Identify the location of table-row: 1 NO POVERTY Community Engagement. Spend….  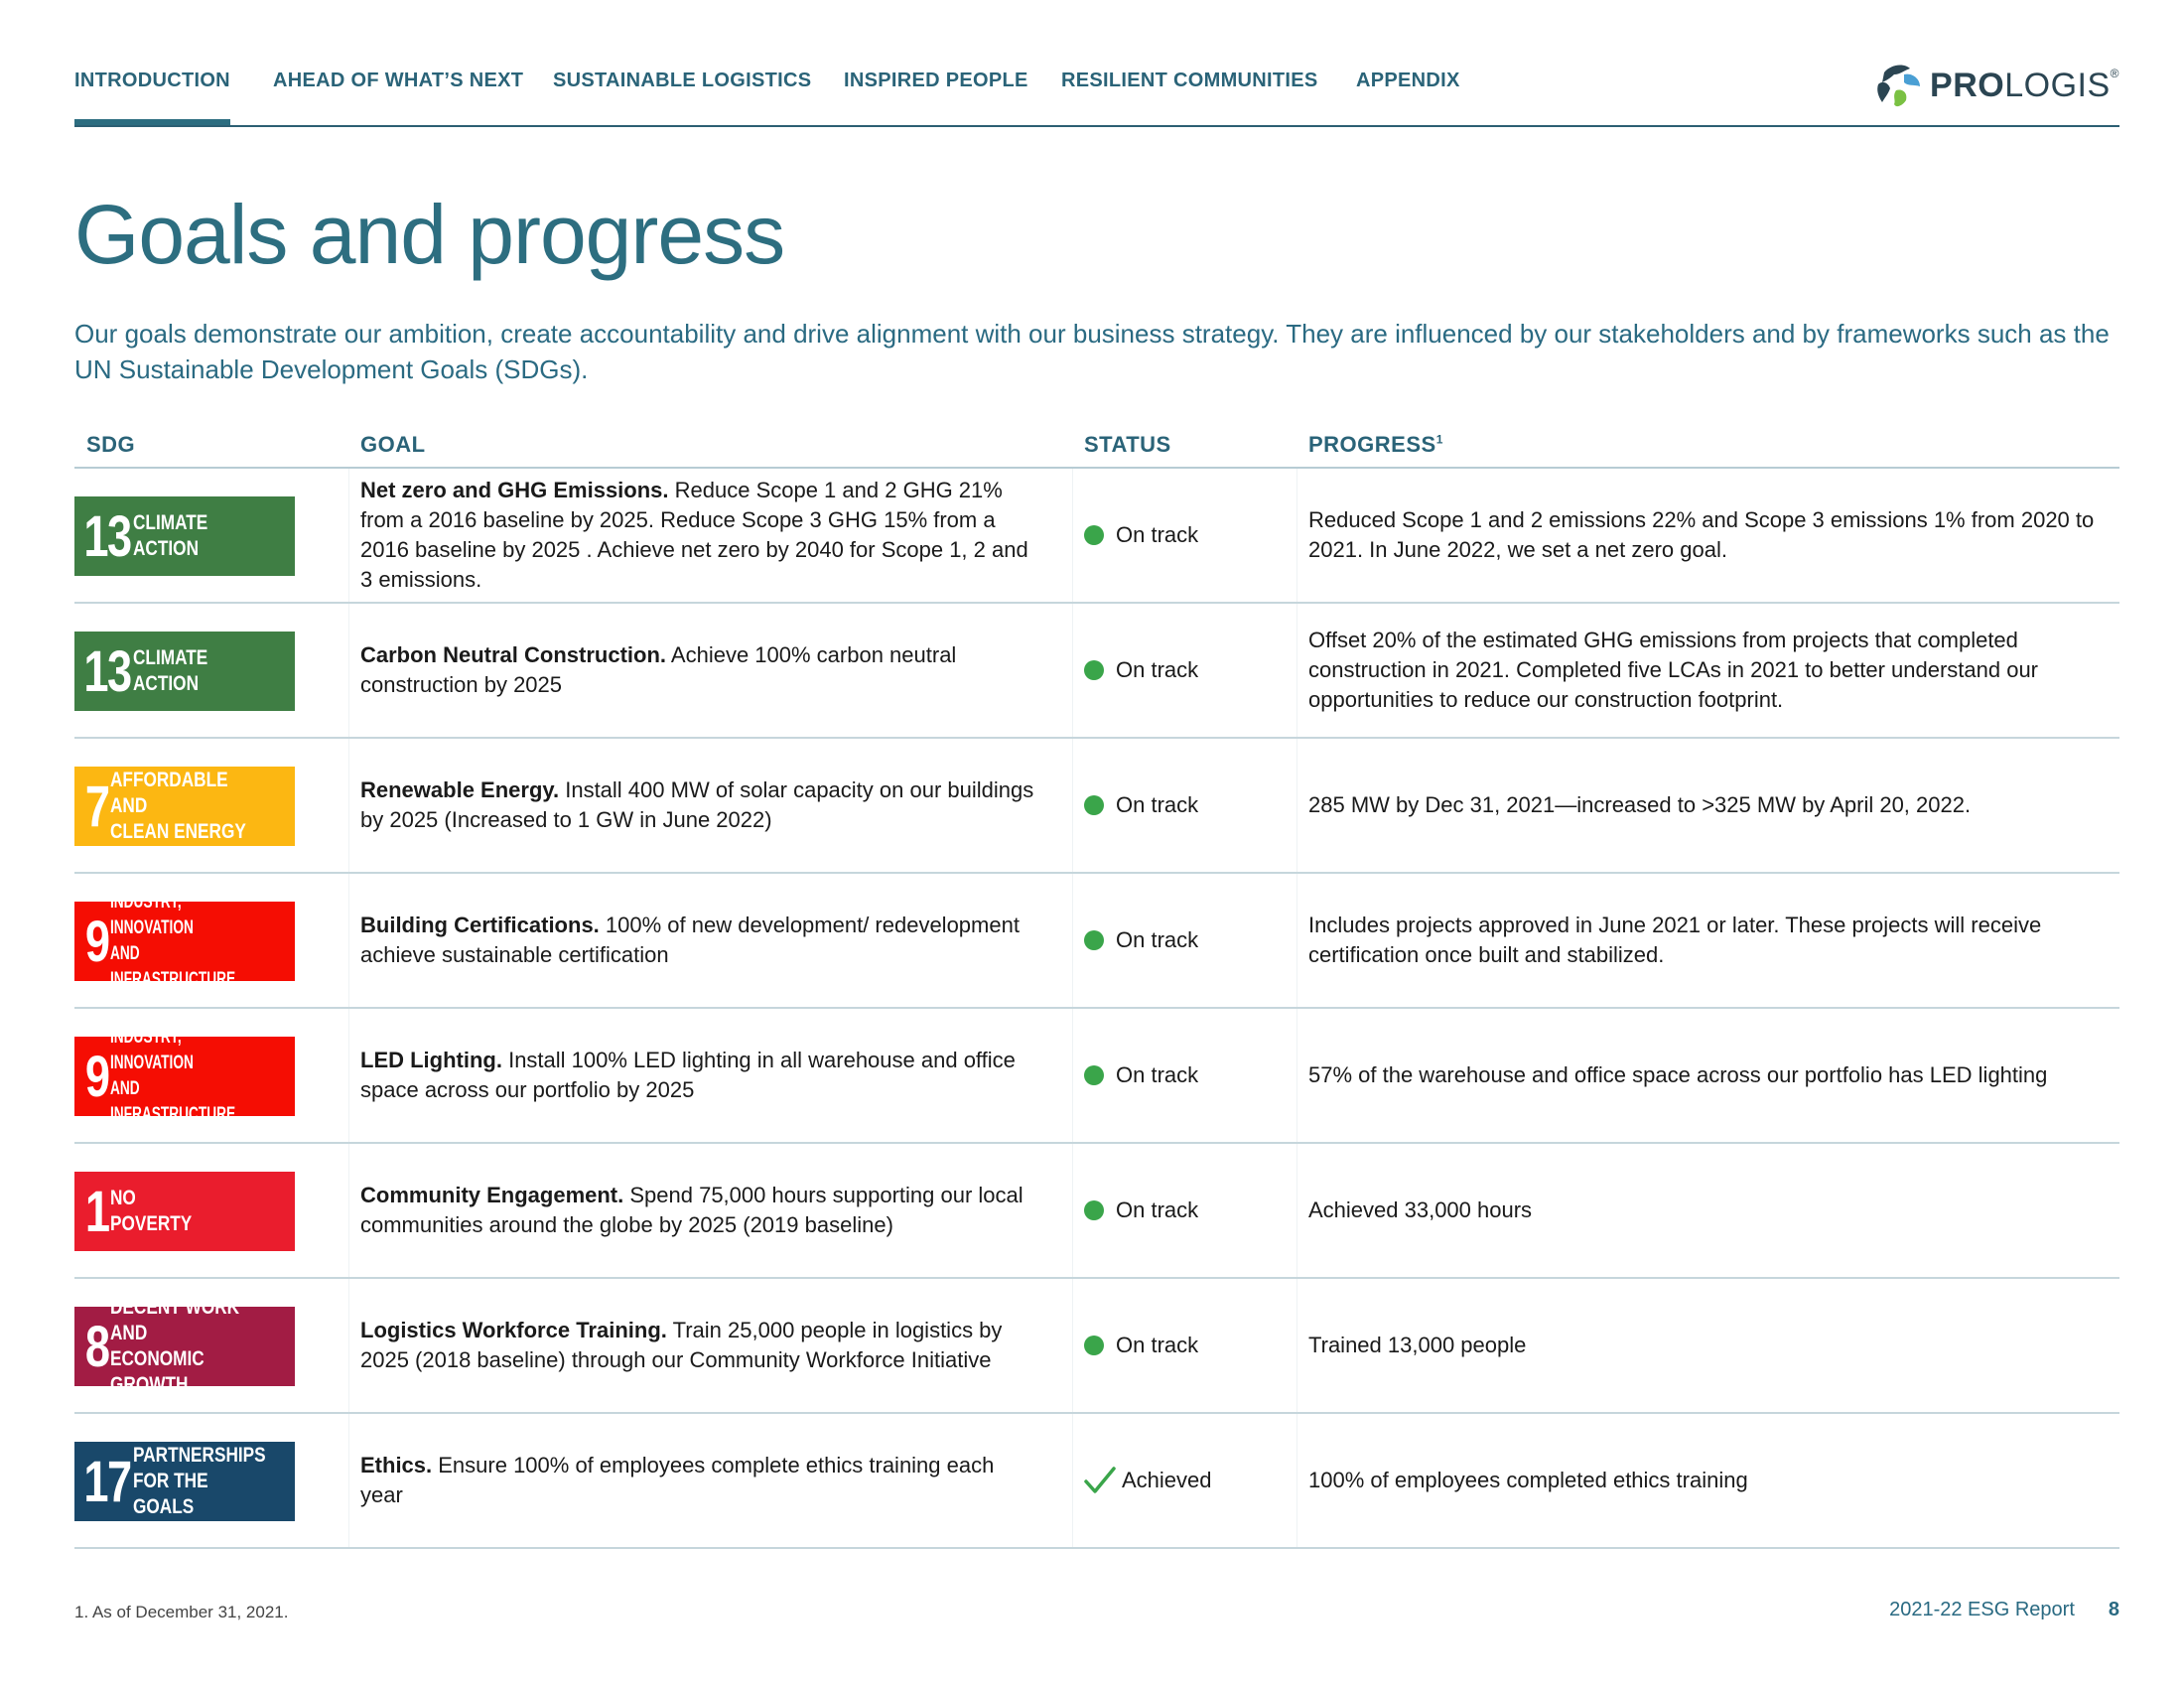
(1096, 1211).